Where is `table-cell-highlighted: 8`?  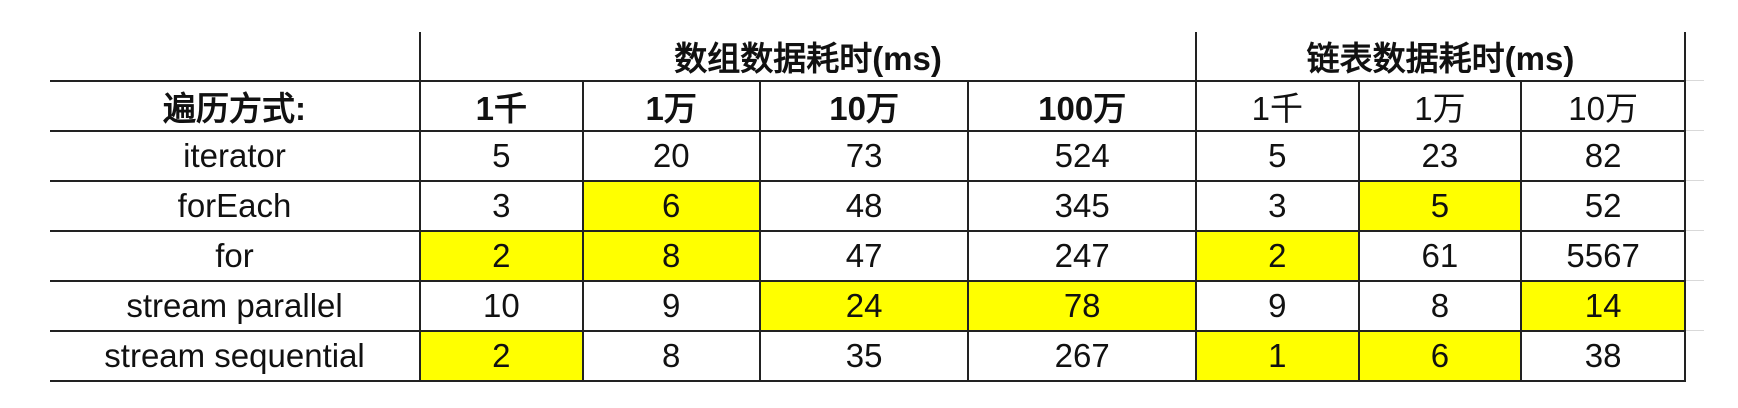 table-cell-highlighted: 8 is located at coordinates (670, 256).